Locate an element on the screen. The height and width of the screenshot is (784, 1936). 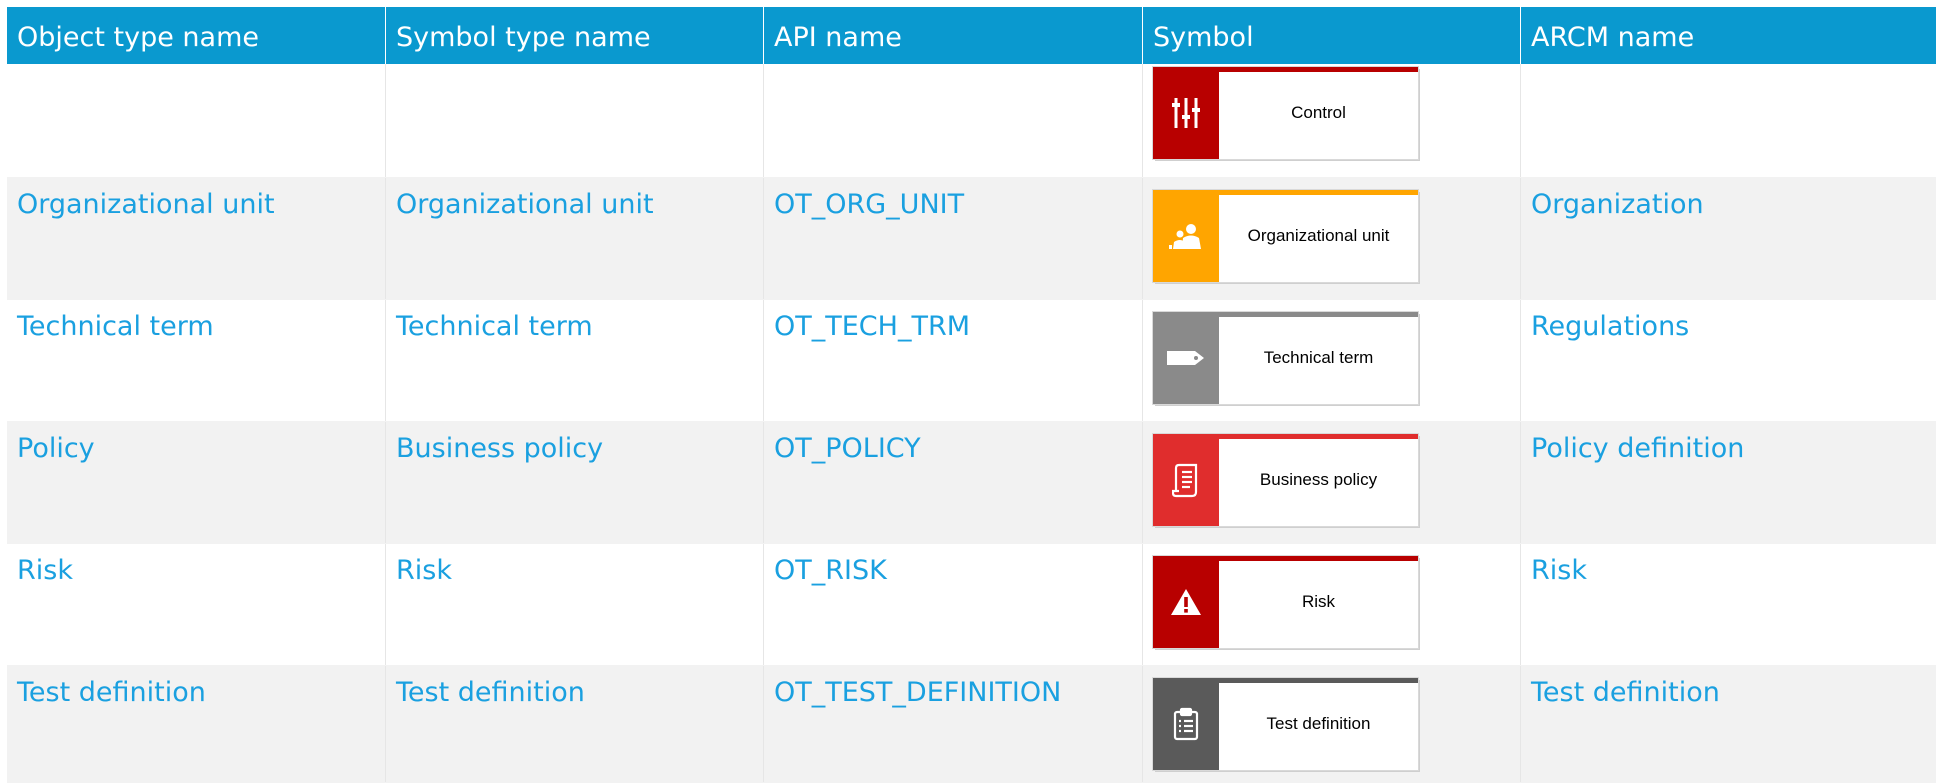
symbol-type-cell: Organizational unit is located at coordinates (575, 238).